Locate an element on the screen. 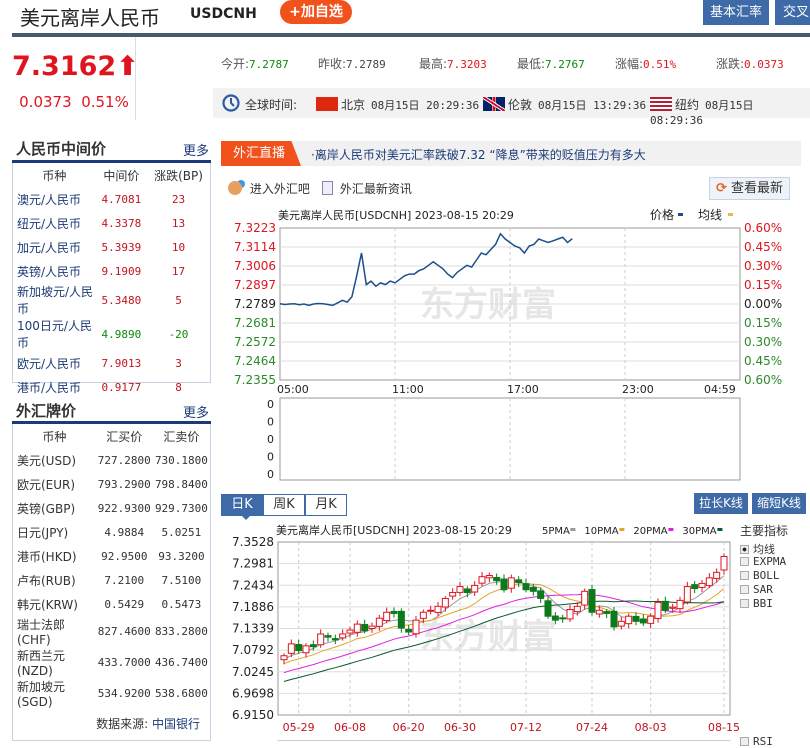 This screenshot has height=748, width=810. indicator-option: EXPMA is located at coordinates (763, 561).